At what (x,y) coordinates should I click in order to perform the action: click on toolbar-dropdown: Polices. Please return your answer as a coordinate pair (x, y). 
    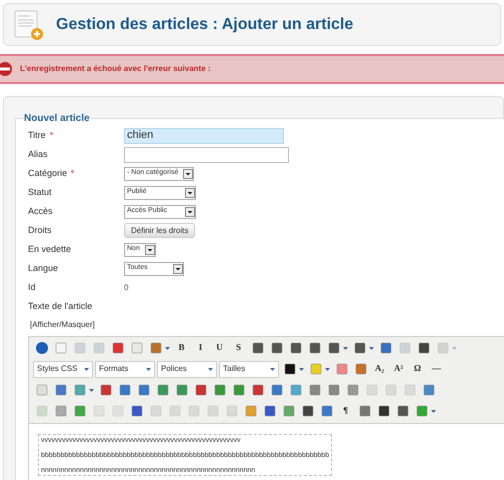
    Looking at the image, I should click on (187, 369).